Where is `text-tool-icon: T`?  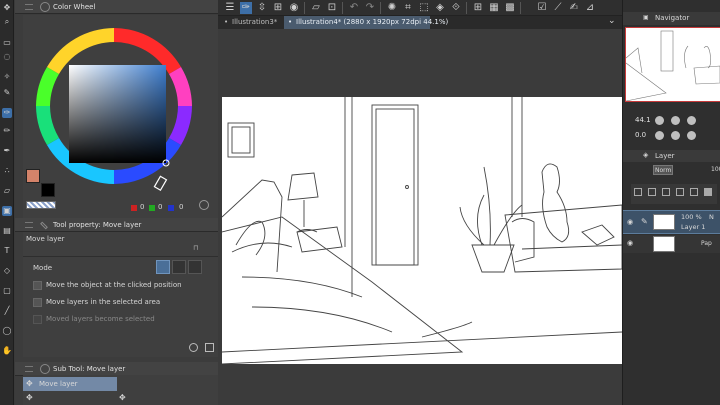 text-tool-icon: T is located at coordinates (7, 251).